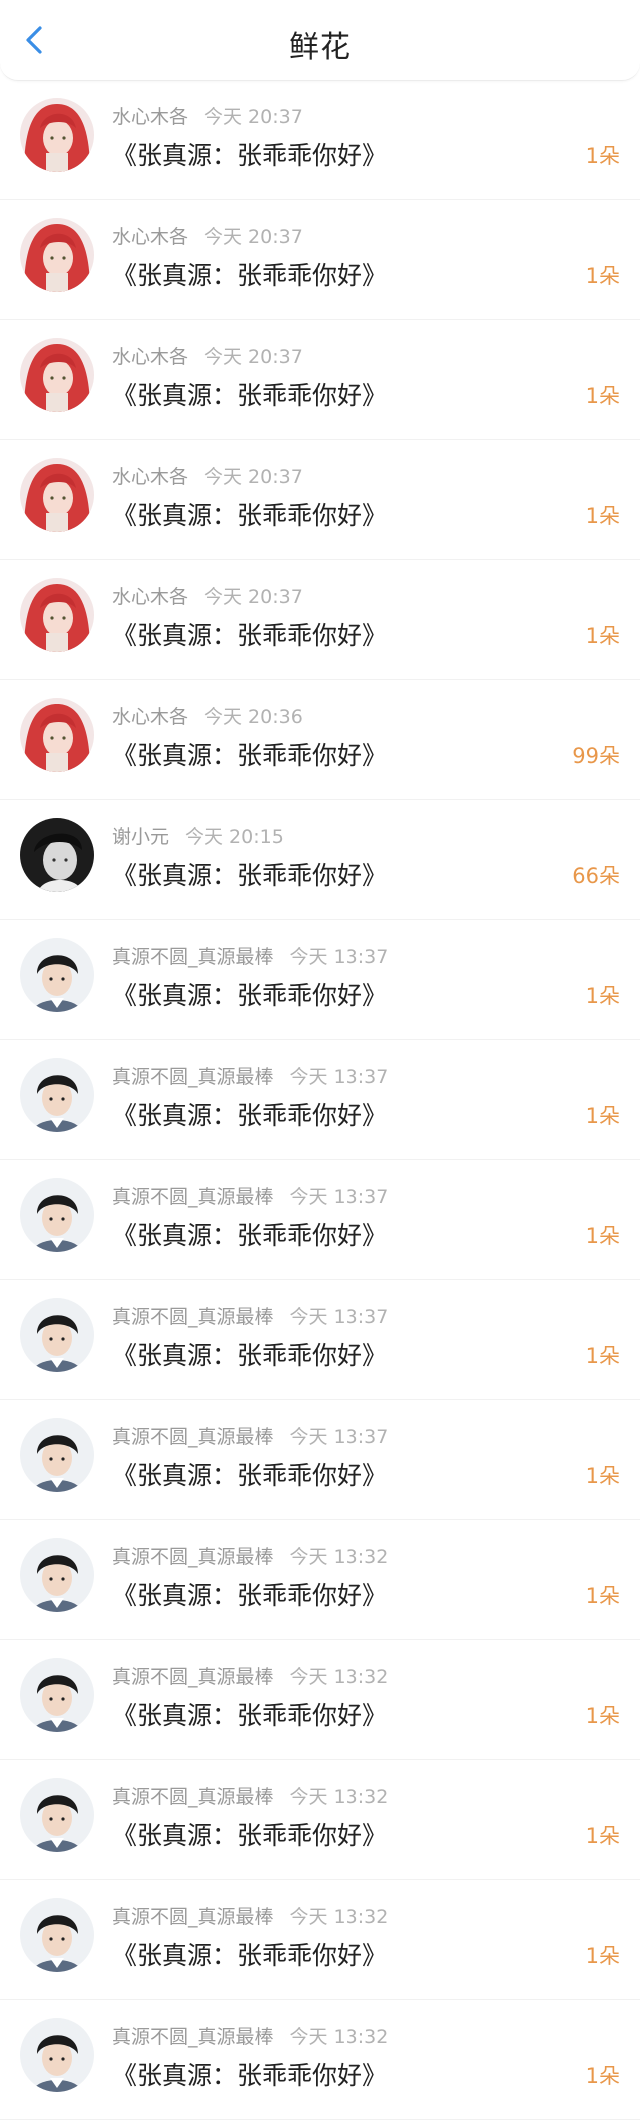 This screenshot has height=2120, width=640. Describe the element at coordinates (596, 756) in the screenshot. I see `flower-count: 99朵` at that location.